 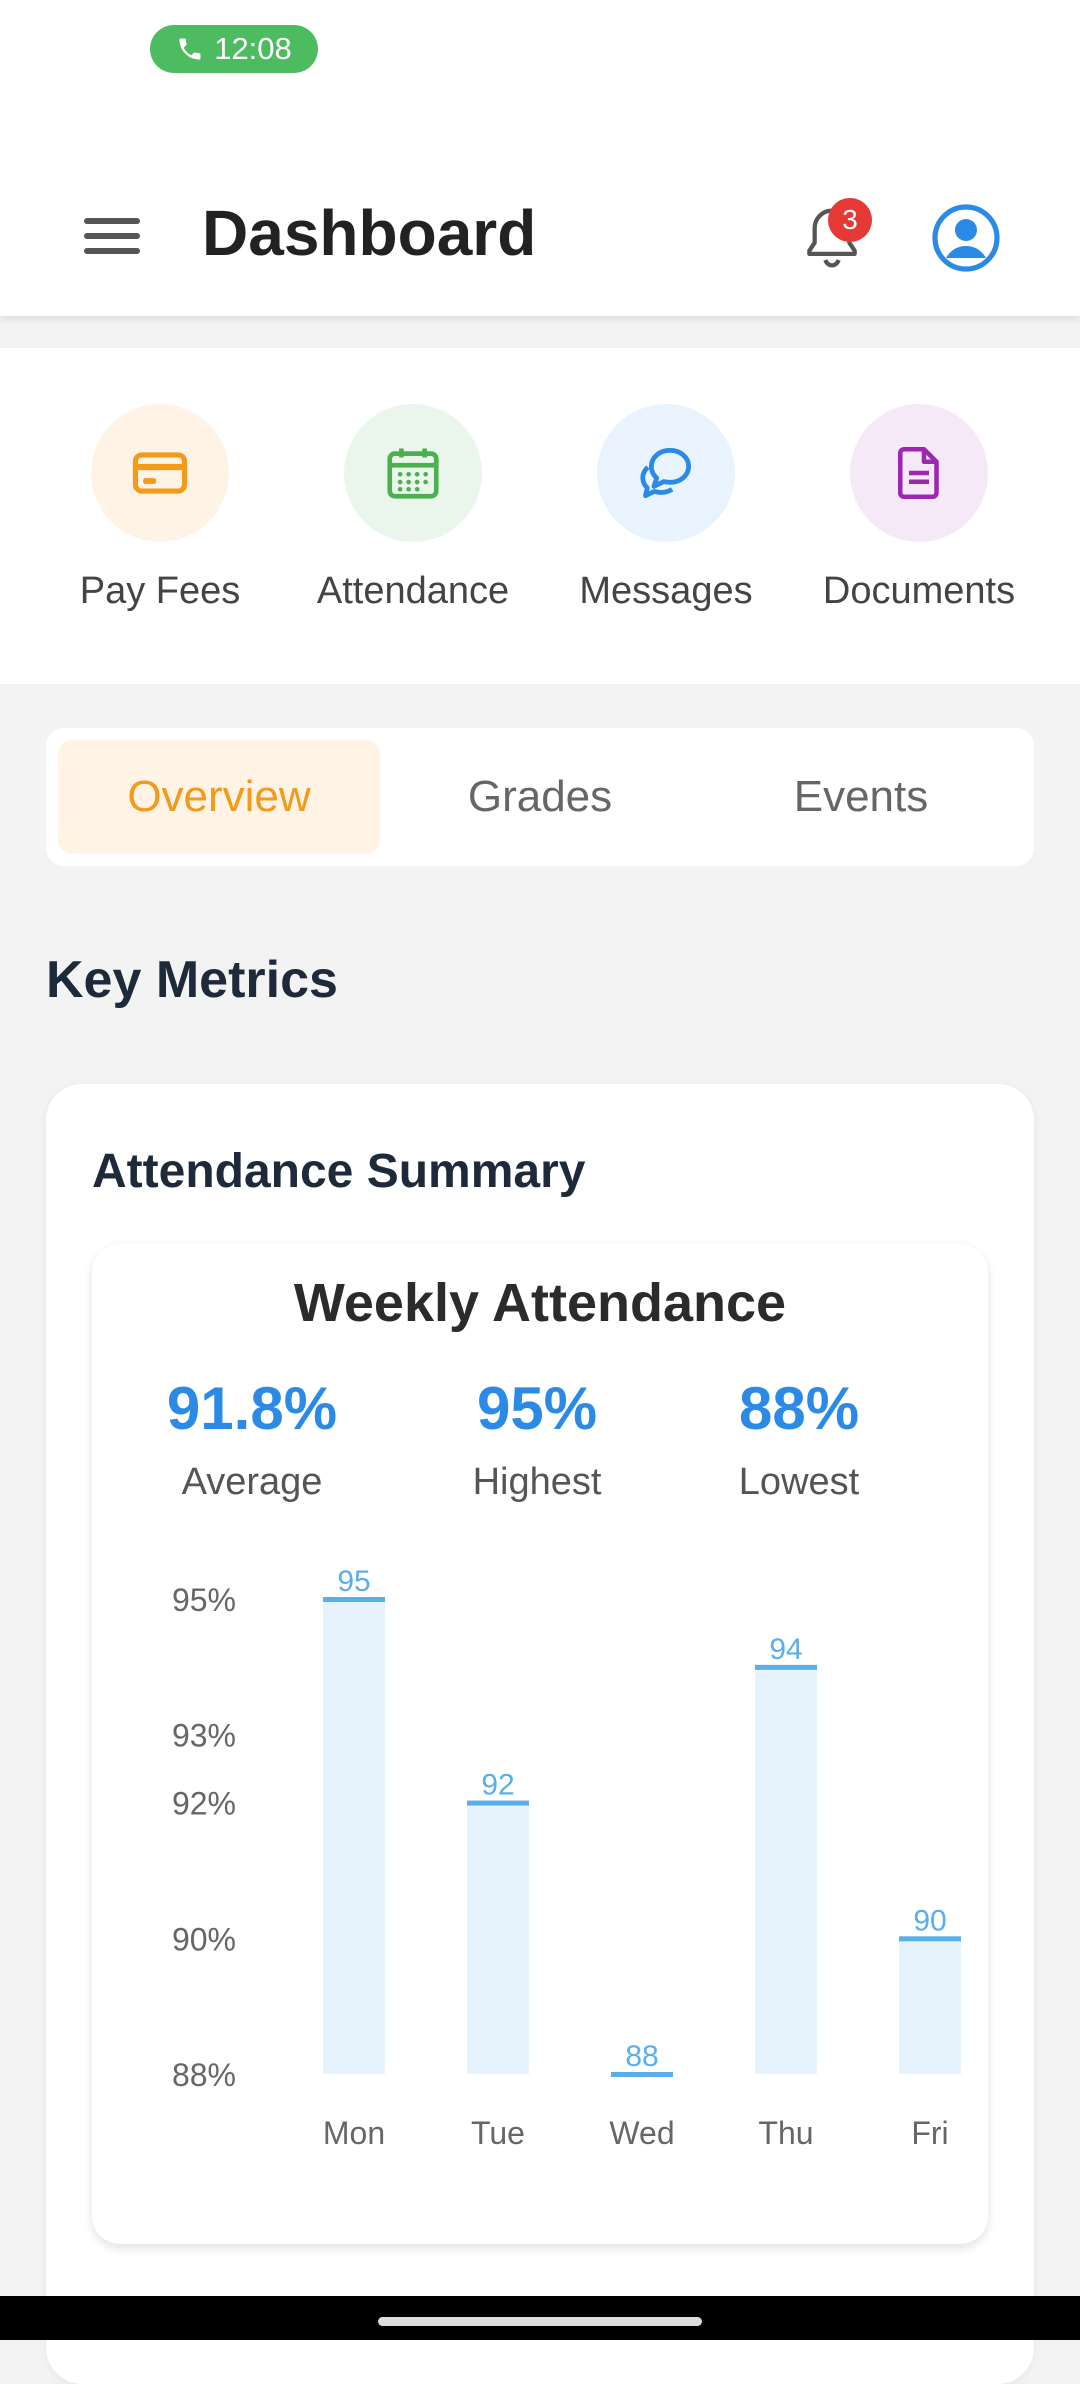 What do you see at coordinates (204, 1600) in the screenshot?
I see `y-tick-label: 95%` at bounding box center [204, 1600].